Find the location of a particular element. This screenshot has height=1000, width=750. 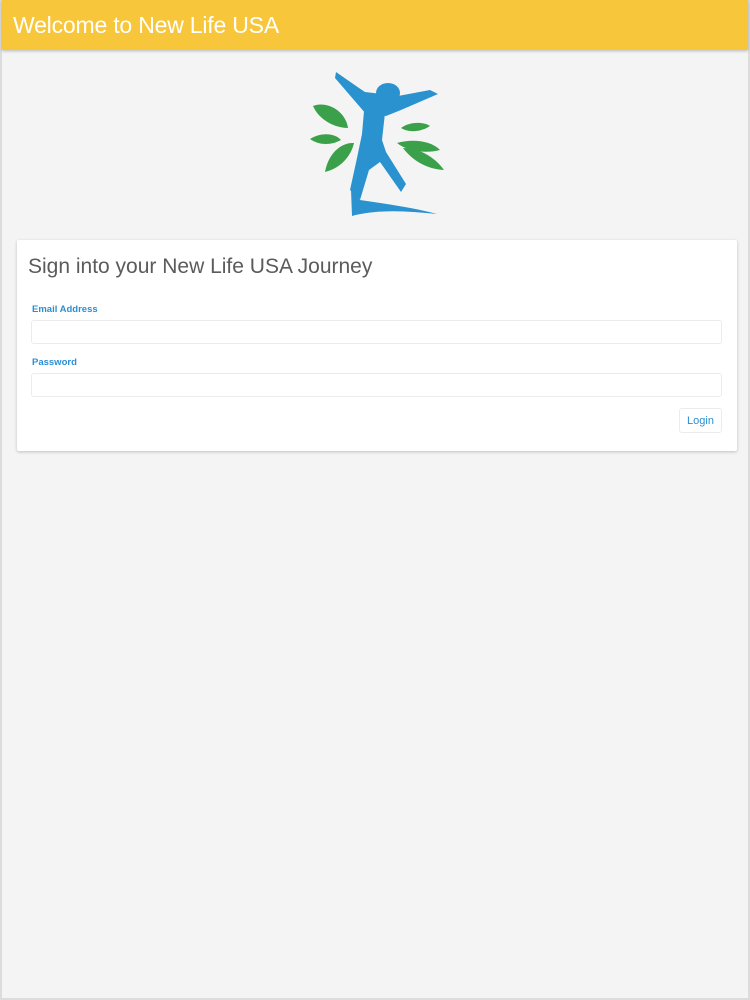

password-input is located at coordinates (376, 385).